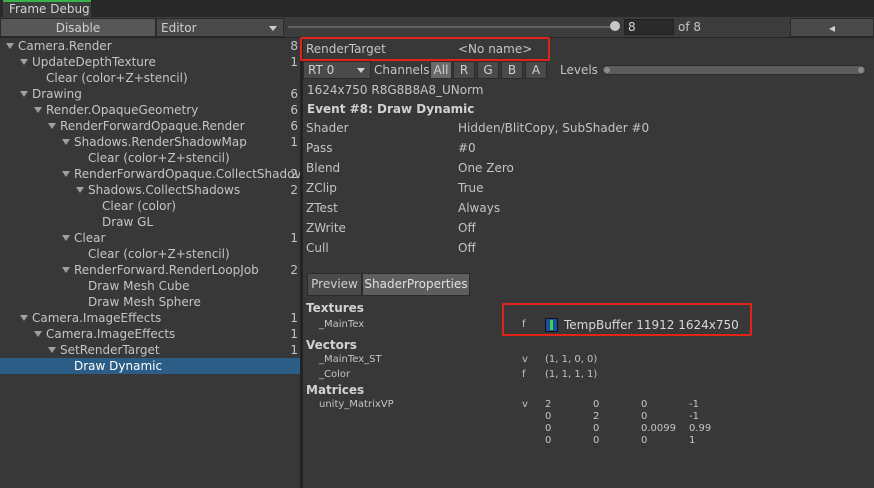 The image size is (874, 488). I want to click on shader-prop-value: #0, so click(467, 148).